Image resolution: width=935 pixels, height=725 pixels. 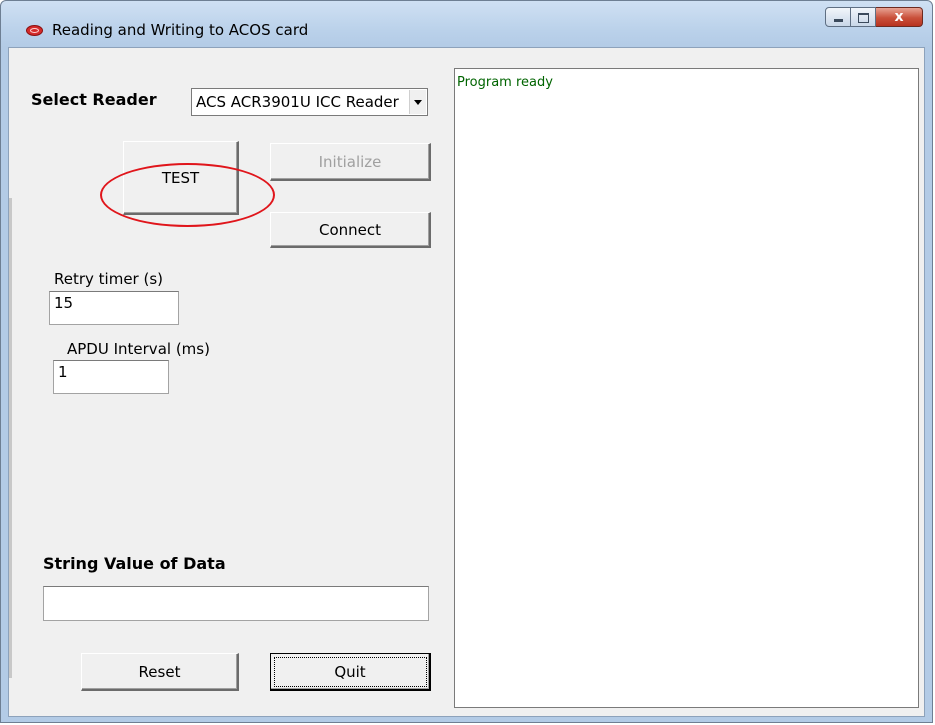 I want to click on left-edge-divider, so click(x=10, y=438).